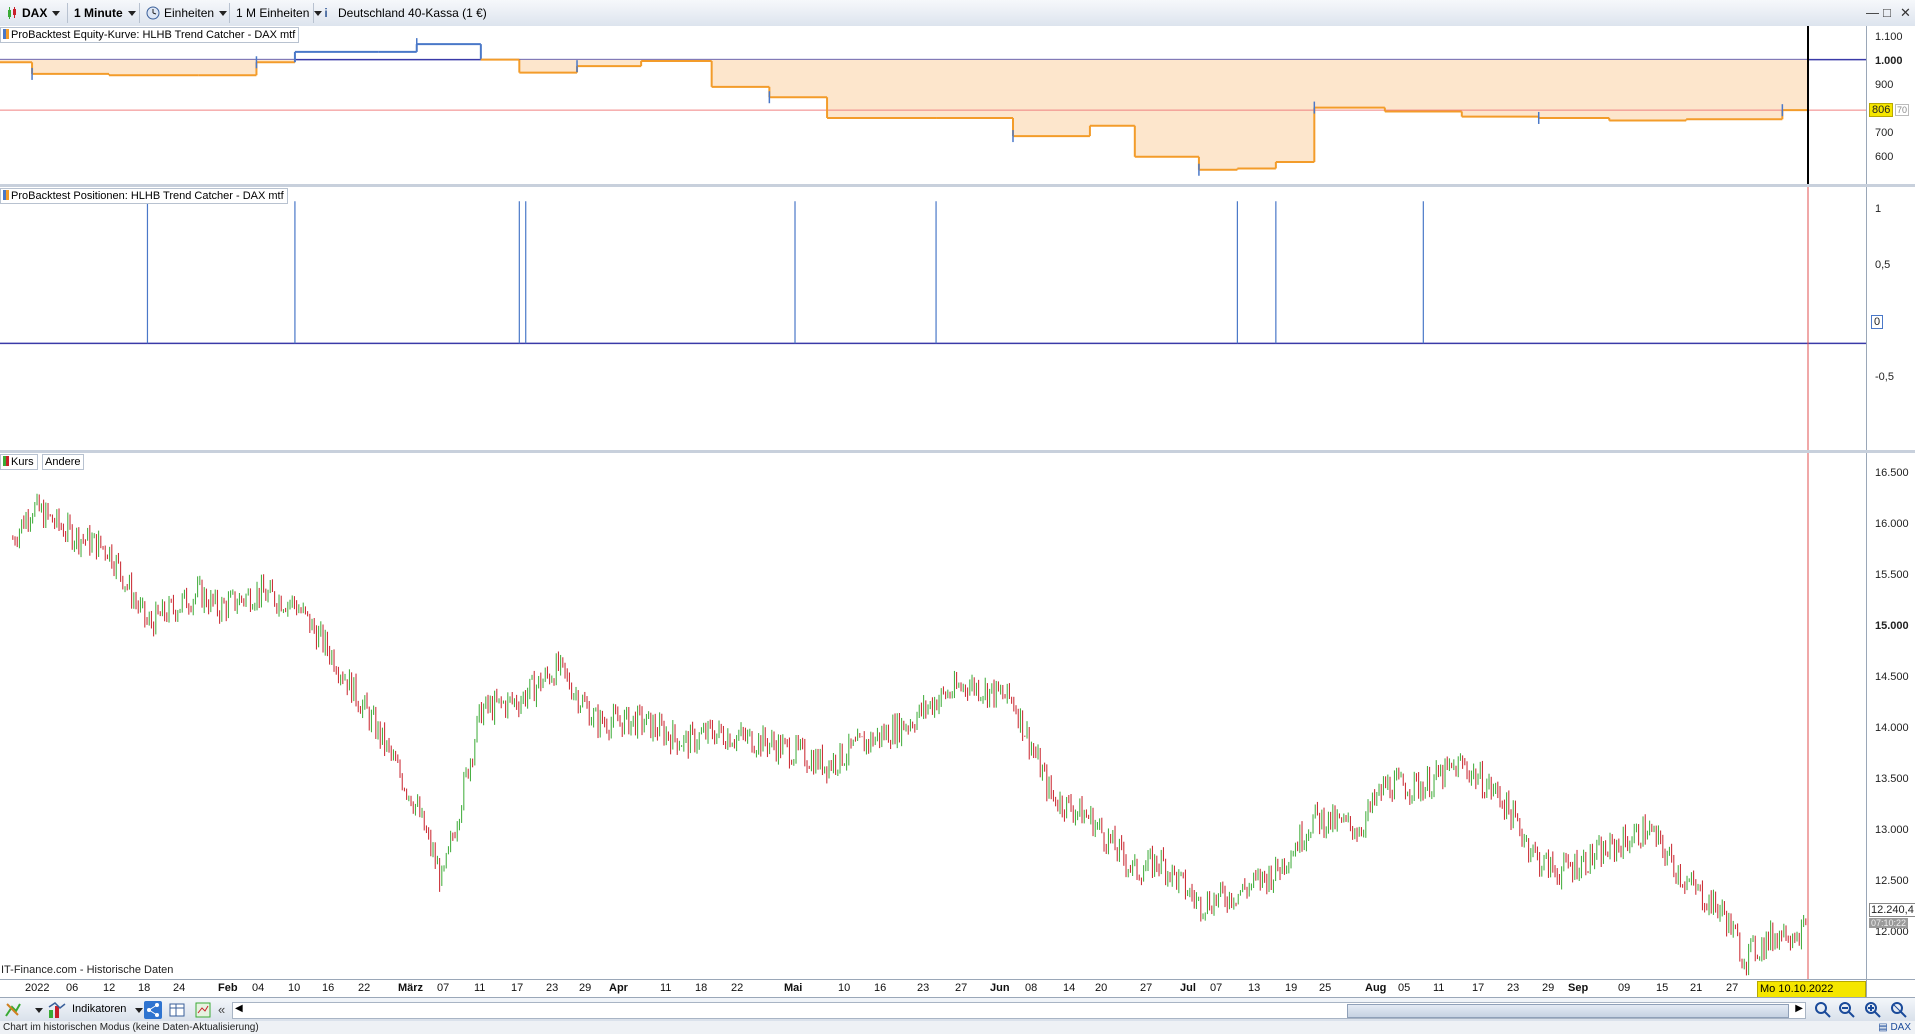 The width and height of the screenshot is (1915, 1034). What do you see at coordinates (185, 13) in the screenshot?
I see `units-selector: Einheiten` at bounding box center [185, 13].